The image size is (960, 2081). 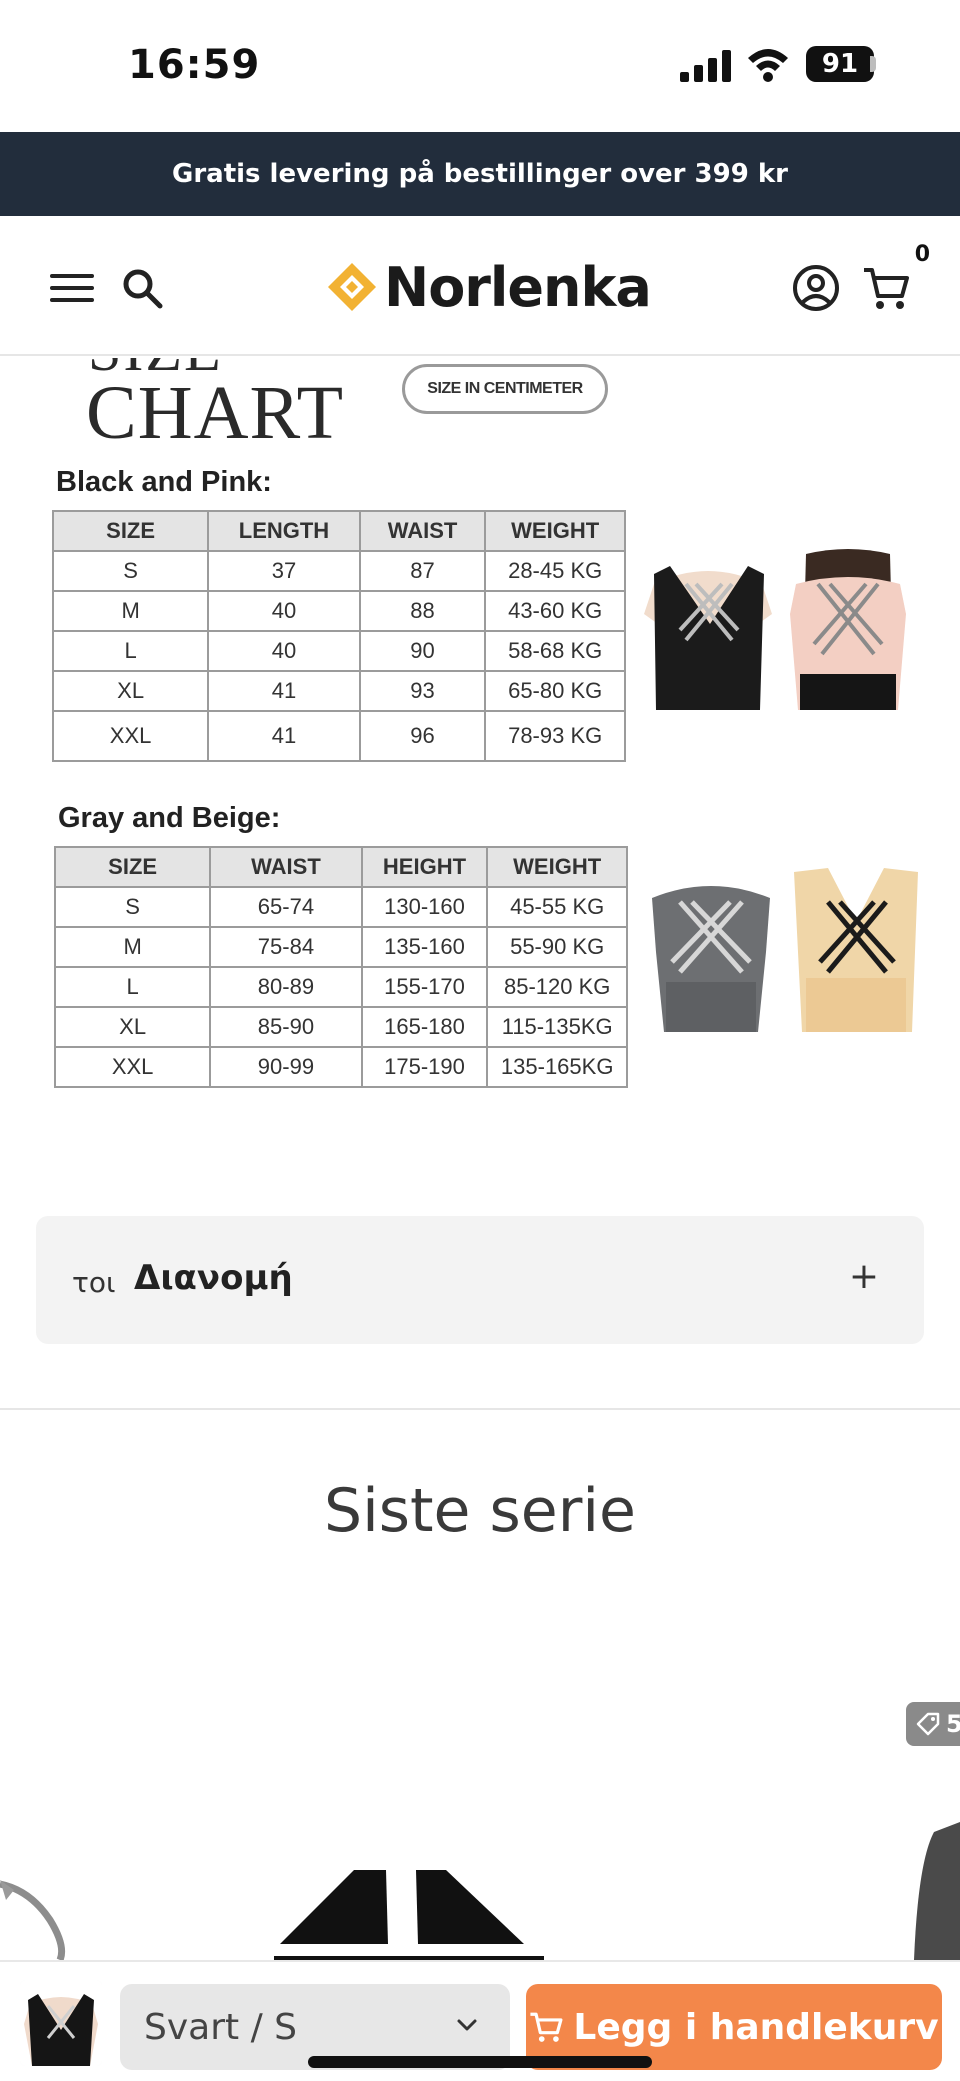 I want to click on cellular-signal-icon, so click(x=705, y=66).